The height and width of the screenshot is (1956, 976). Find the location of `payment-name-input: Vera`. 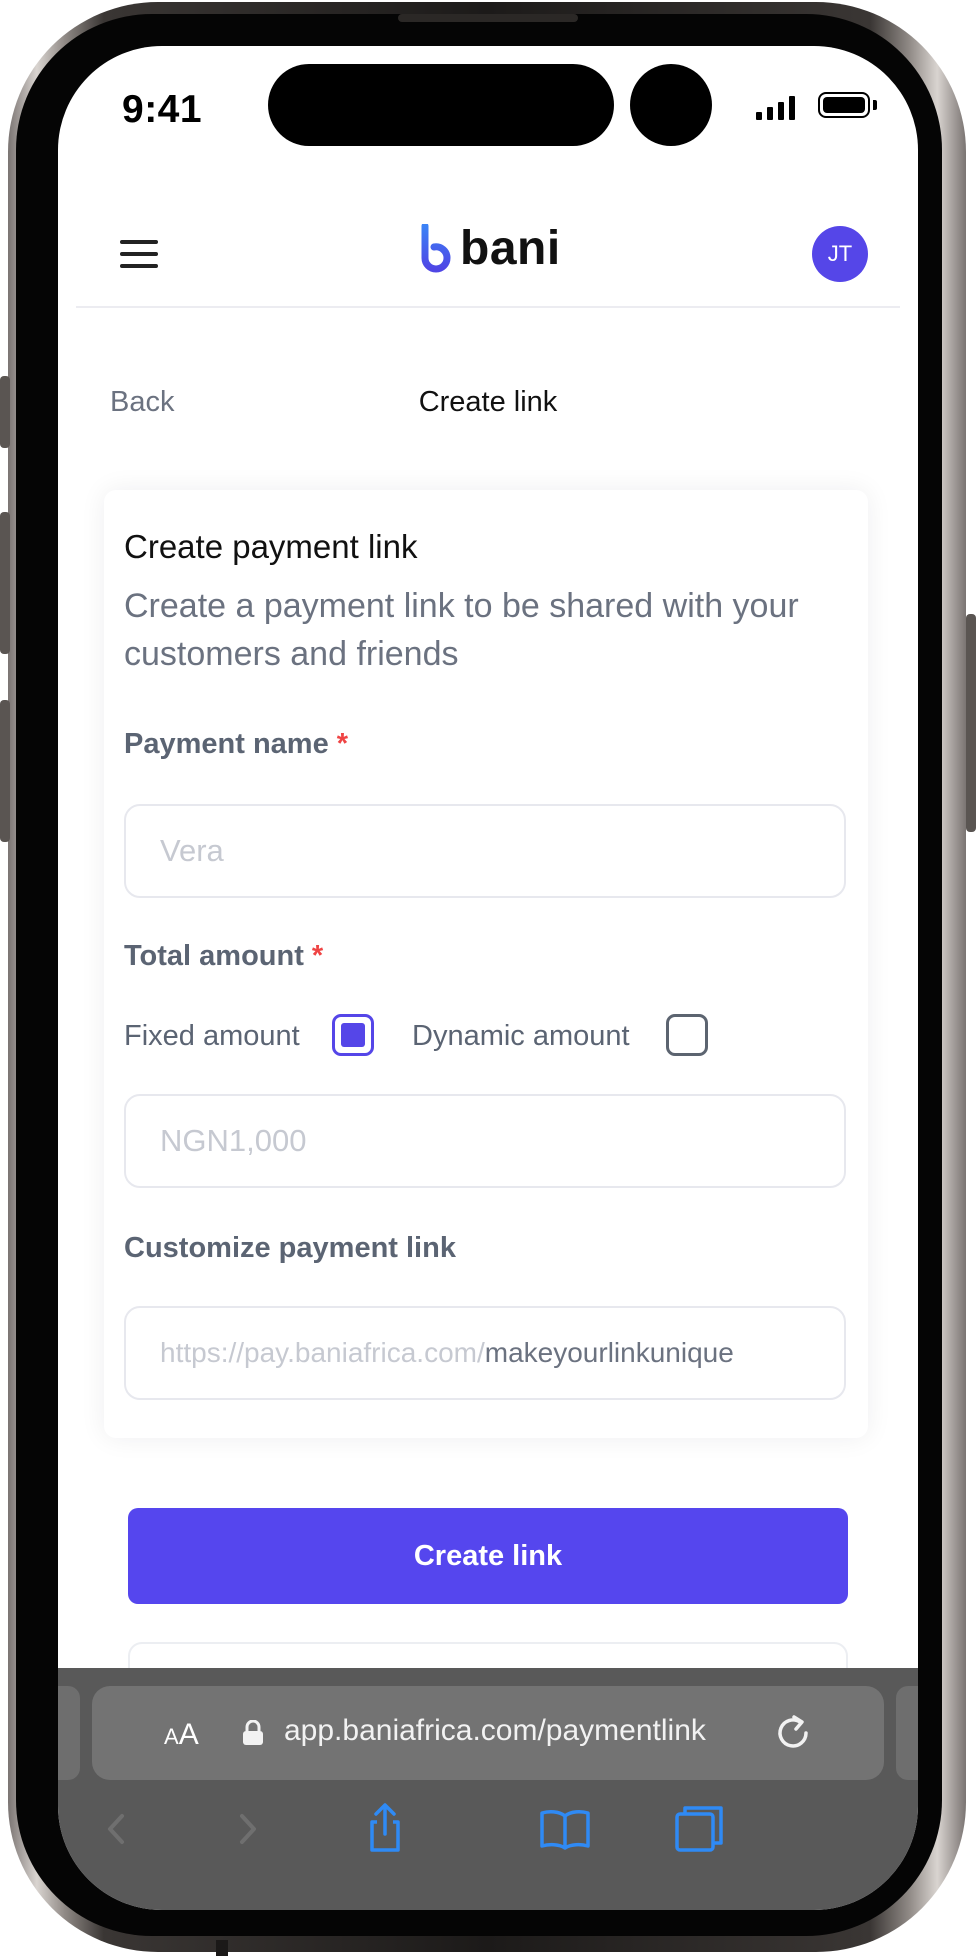

payment-name-input: Vera is located at coordinates (485, 851).